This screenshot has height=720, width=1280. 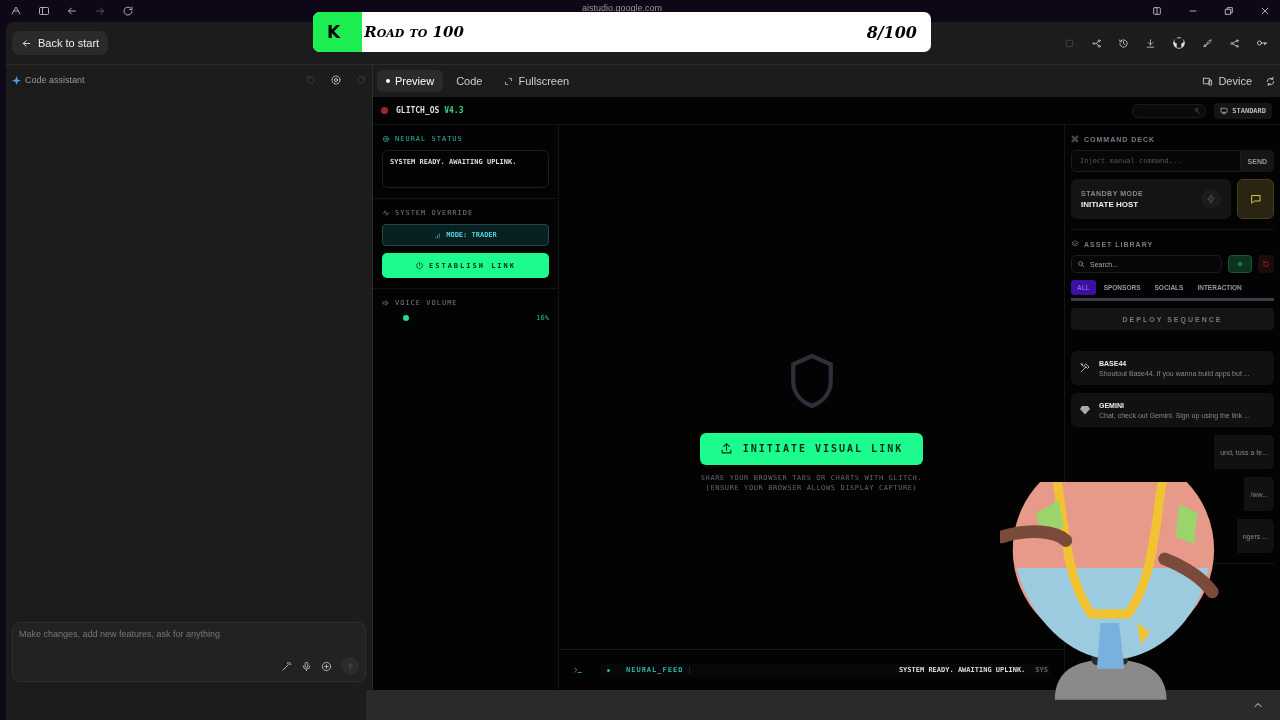 What do you see at coordinates (334, 32) in the screenshot?
I see `banner-logo: K` at bounding box center [334, 32].